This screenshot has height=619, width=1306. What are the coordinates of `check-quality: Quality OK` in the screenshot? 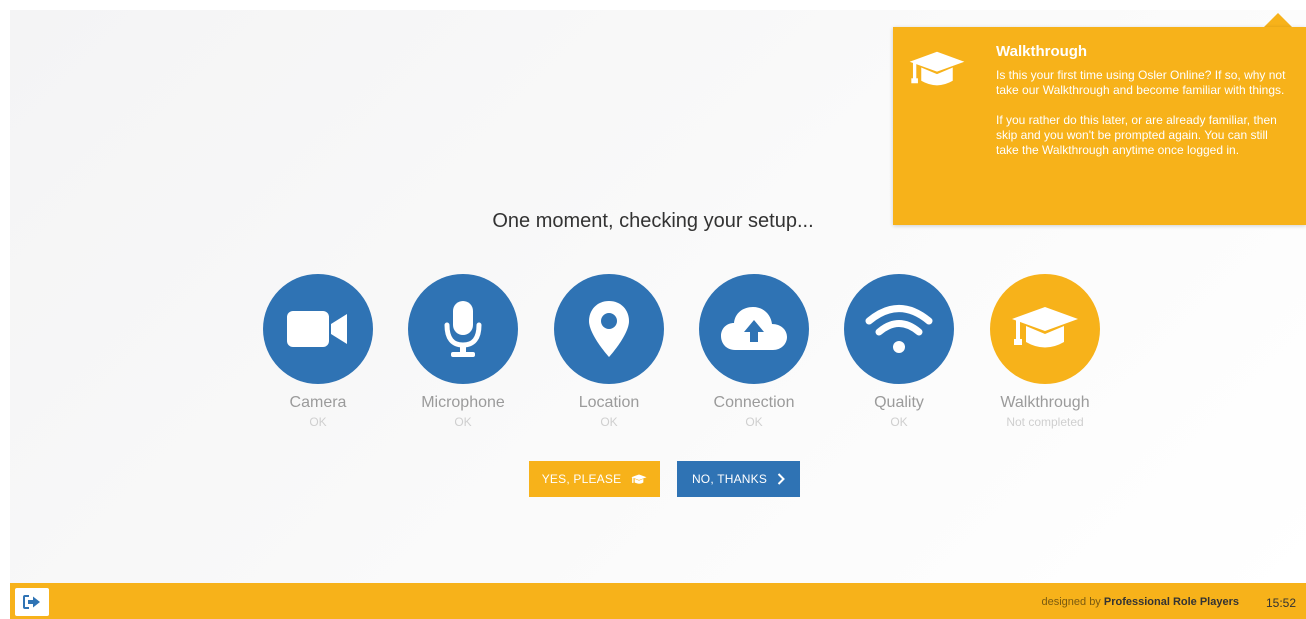 It's located at (899, 351).